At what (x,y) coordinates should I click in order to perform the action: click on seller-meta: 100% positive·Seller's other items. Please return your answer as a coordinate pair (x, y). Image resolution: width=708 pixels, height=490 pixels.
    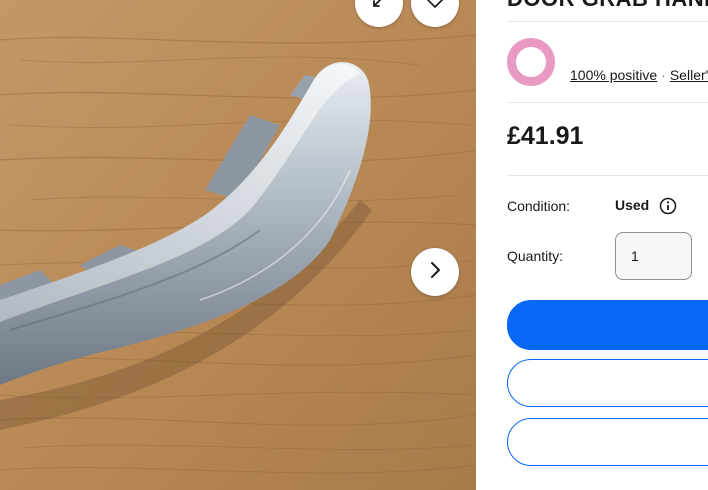
    Looking at the image, I should click on (639, 75).